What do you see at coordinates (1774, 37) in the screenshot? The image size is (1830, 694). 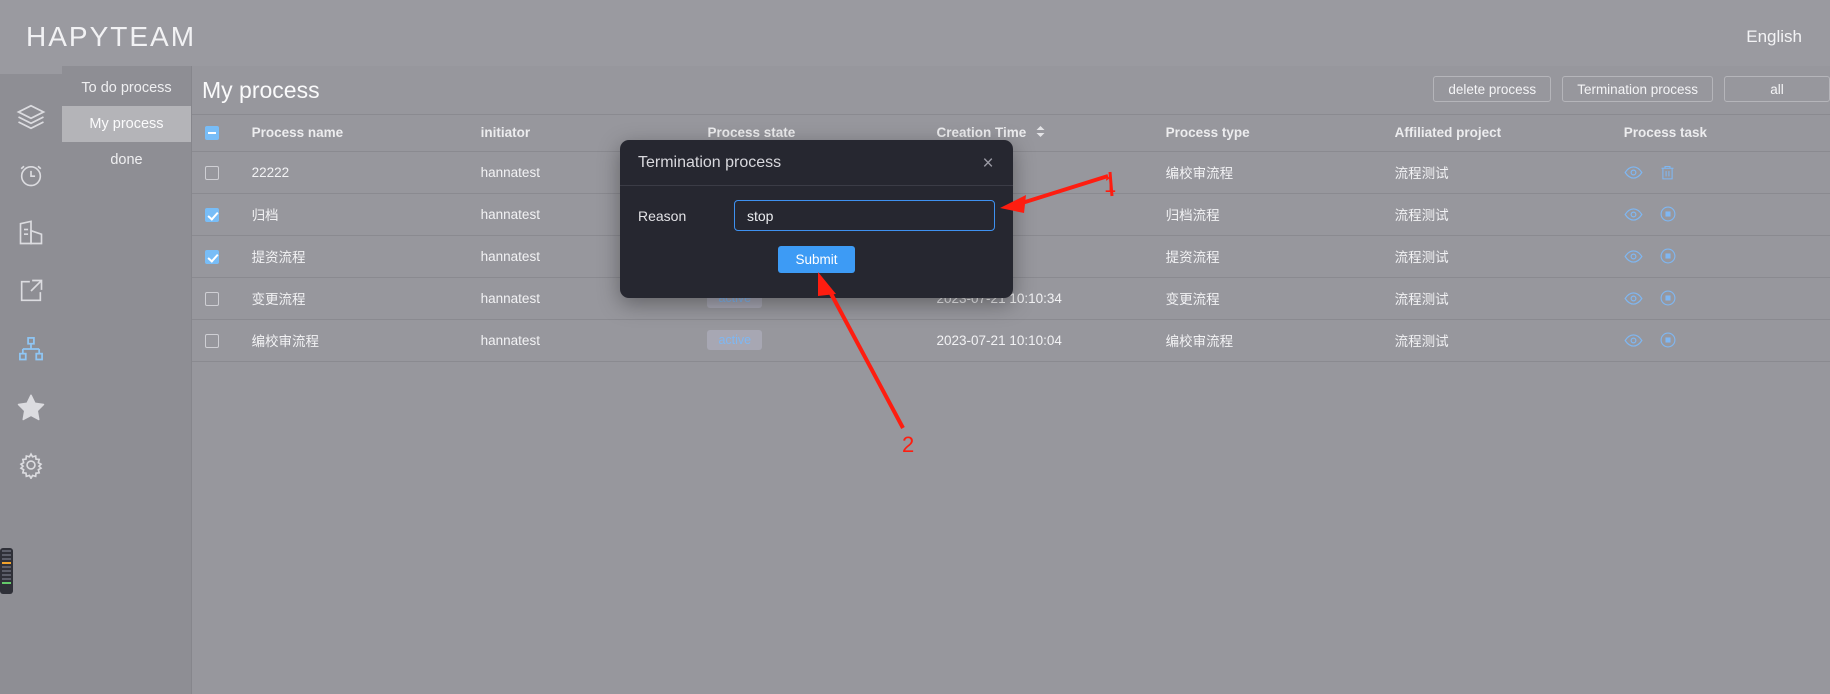 I see `language-switcher: English` at bounding box center [1774, 37].